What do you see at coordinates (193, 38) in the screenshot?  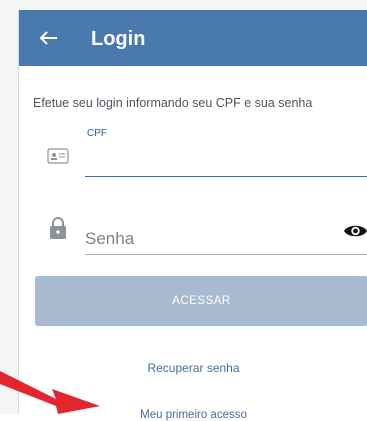 I see `app-bar: Login` at bounding box center [193, 38].